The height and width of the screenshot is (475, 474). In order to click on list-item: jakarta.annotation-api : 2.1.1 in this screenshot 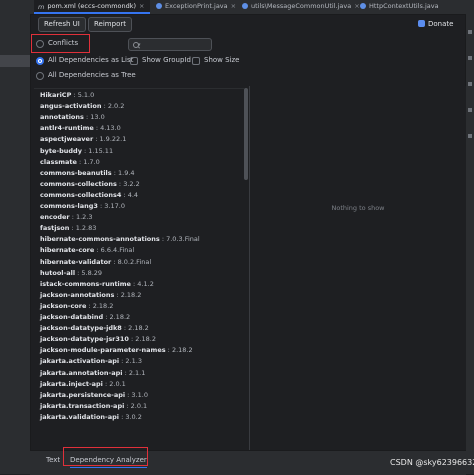, I will do `click(92, 373)`.